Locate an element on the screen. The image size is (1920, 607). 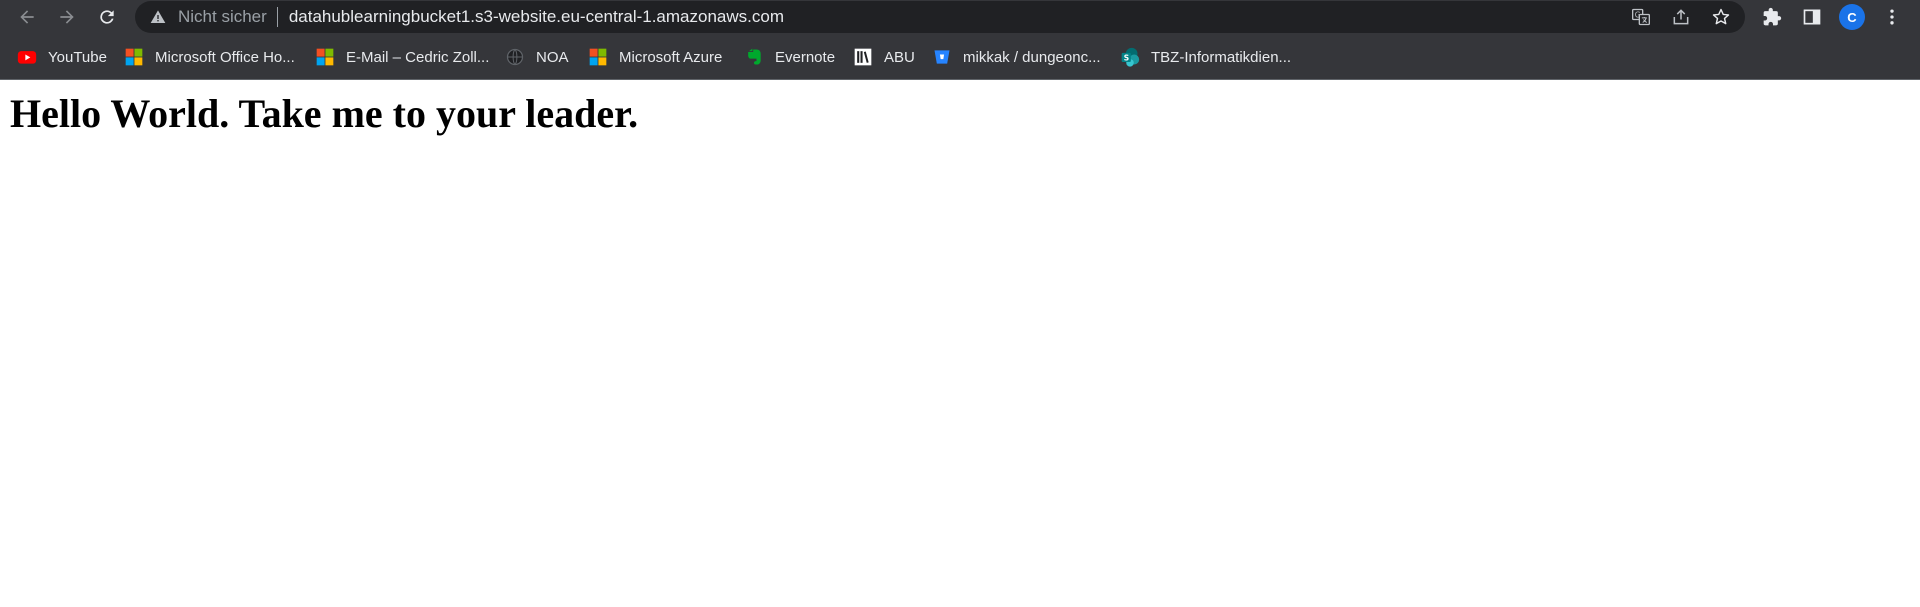
bookmark-abu: ABU is located at coordinates (884, 57).